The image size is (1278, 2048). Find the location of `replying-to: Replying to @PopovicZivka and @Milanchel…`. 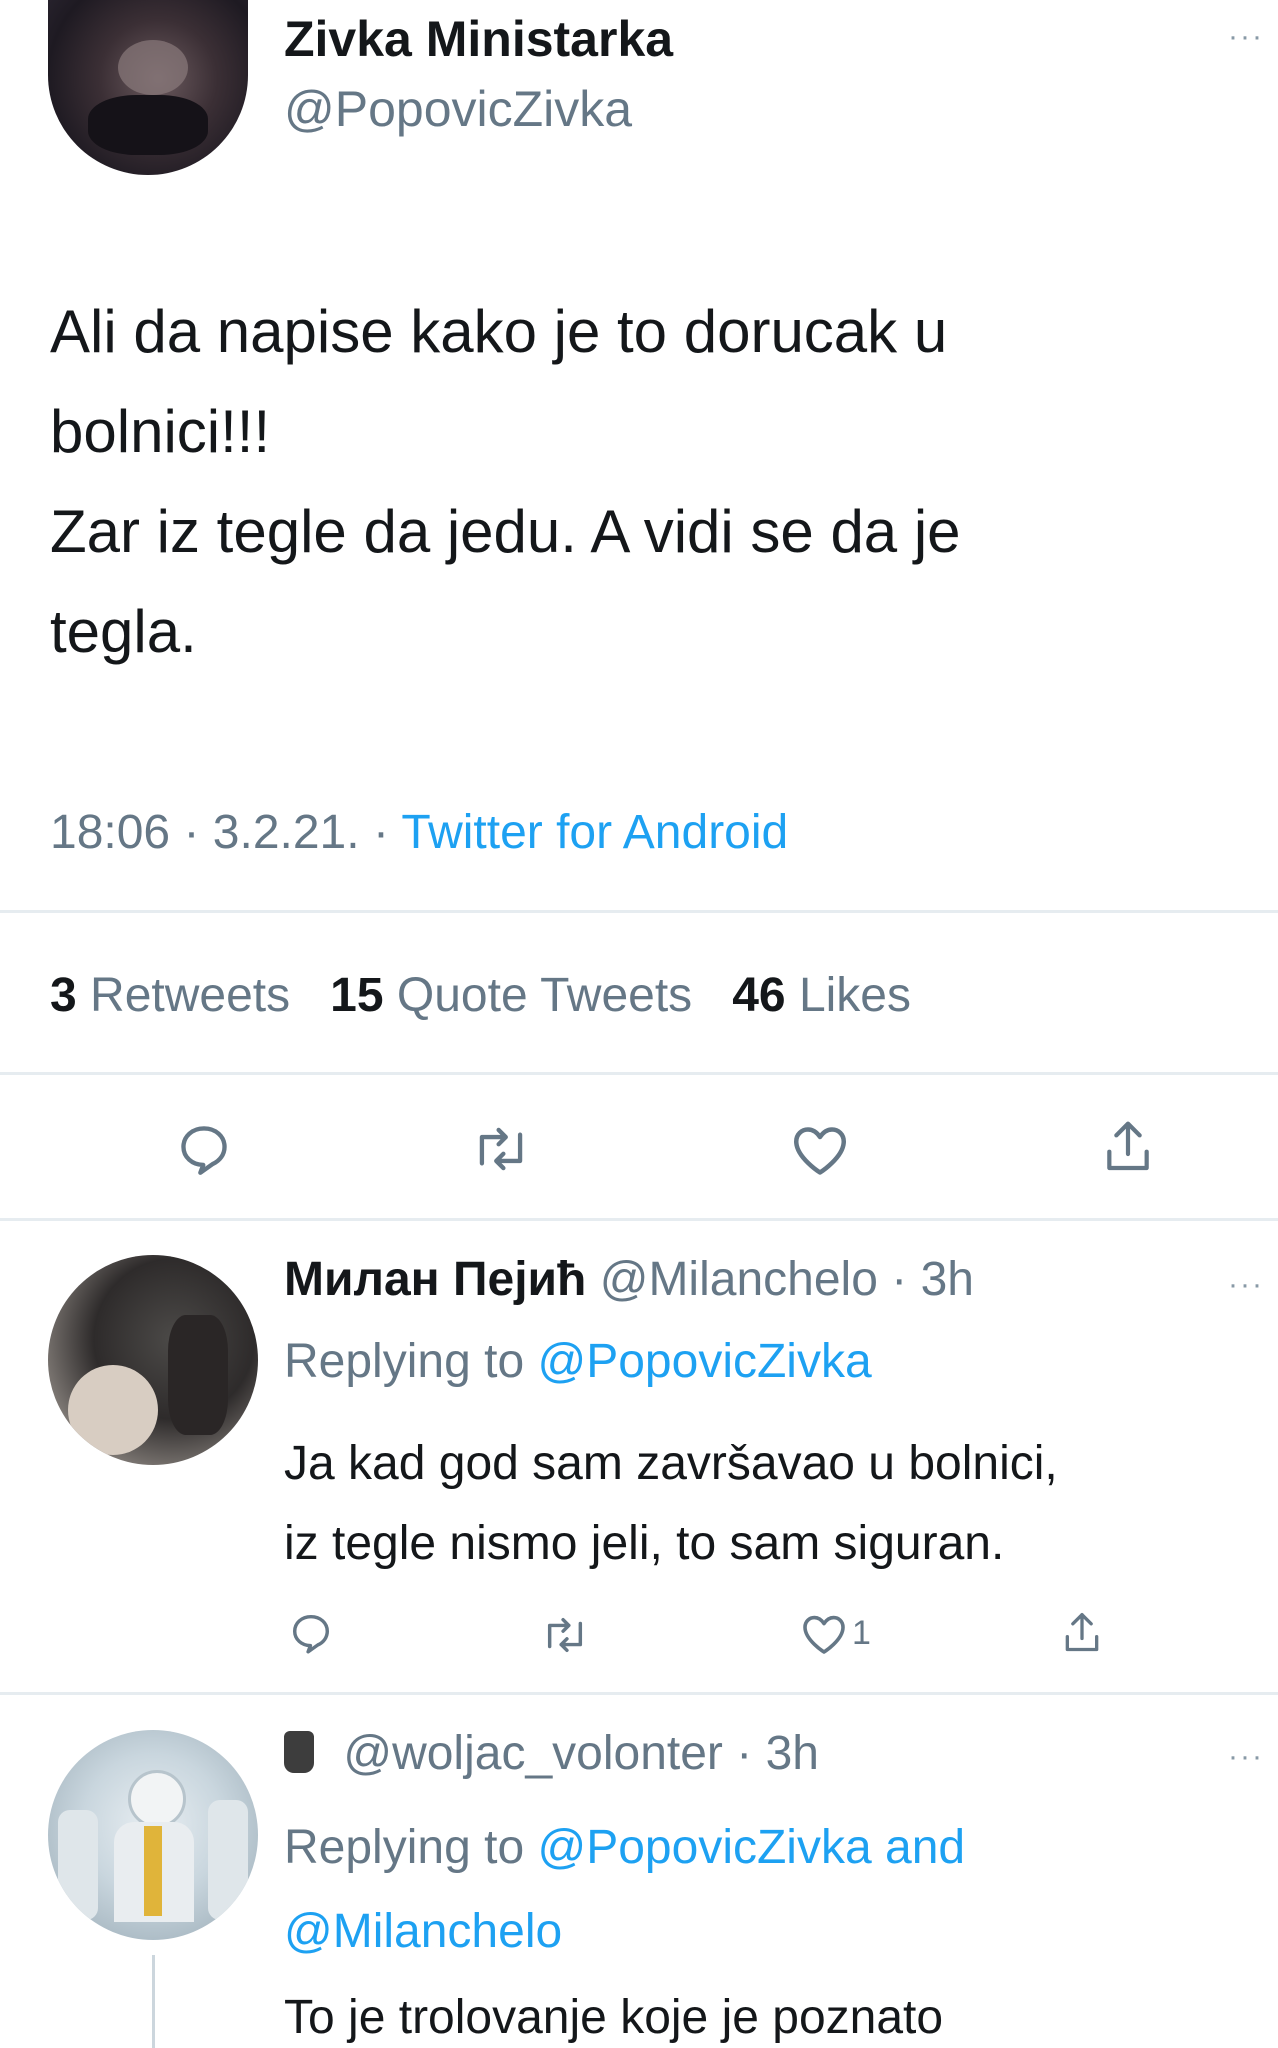

replying-to: Replying to @PopovicZivka and @Milanchel… is located at coordinates (624, 1890).